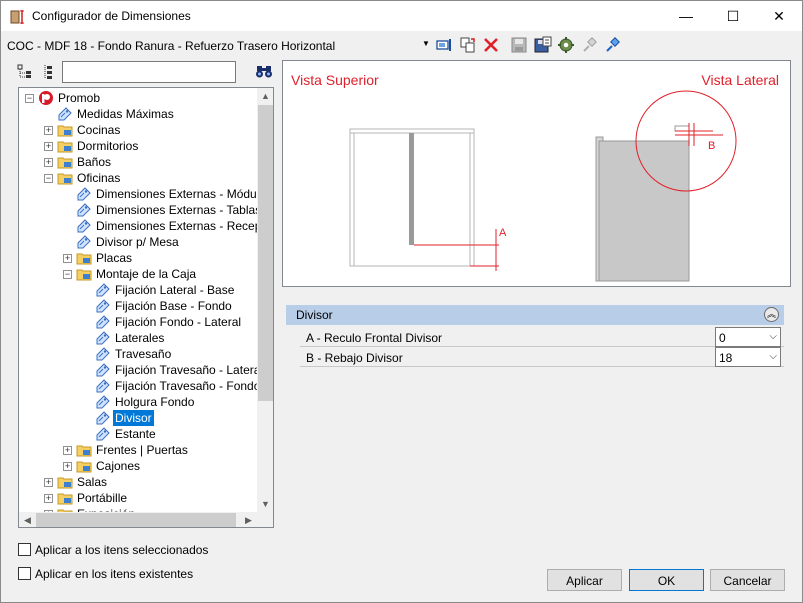  I want to click on tree-item: + Portábille, so click(137, 498).